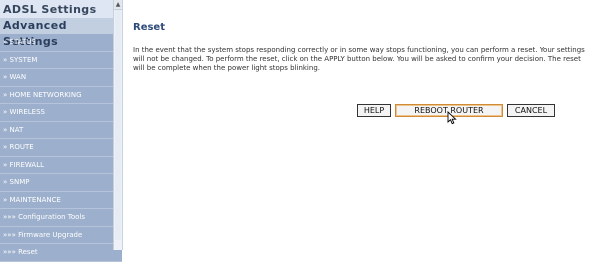 This screenshot has height=262, width=595. Describe the element at coordinates (61, 60) in the screenshot. I see `sidebar-item-system: » SYSTEM` at that location.